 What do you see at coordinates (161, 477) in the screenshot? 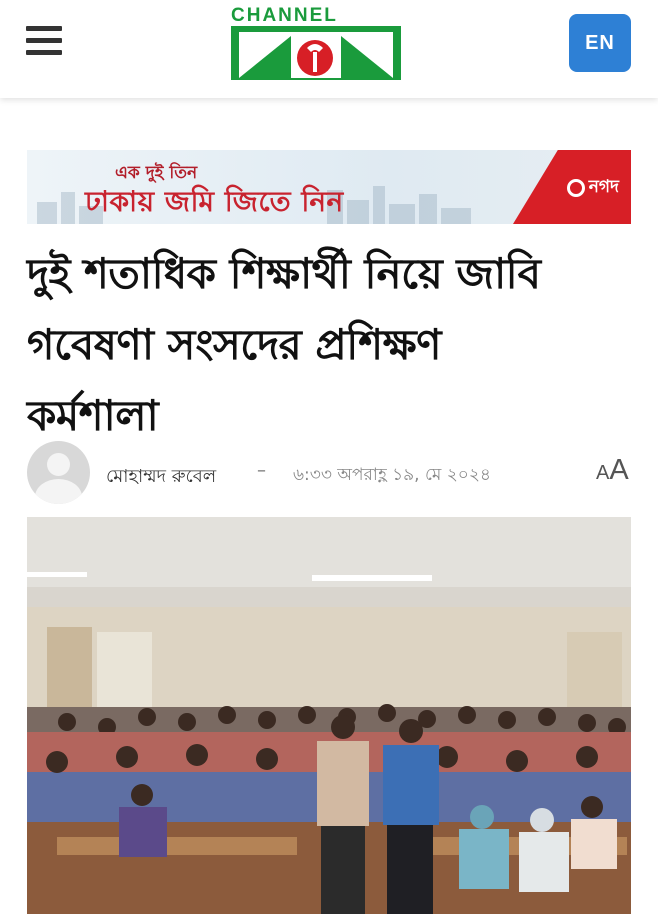
I see `author-name-link: মোহাম্মদ রুবেল` at bounding box center [161, 477].